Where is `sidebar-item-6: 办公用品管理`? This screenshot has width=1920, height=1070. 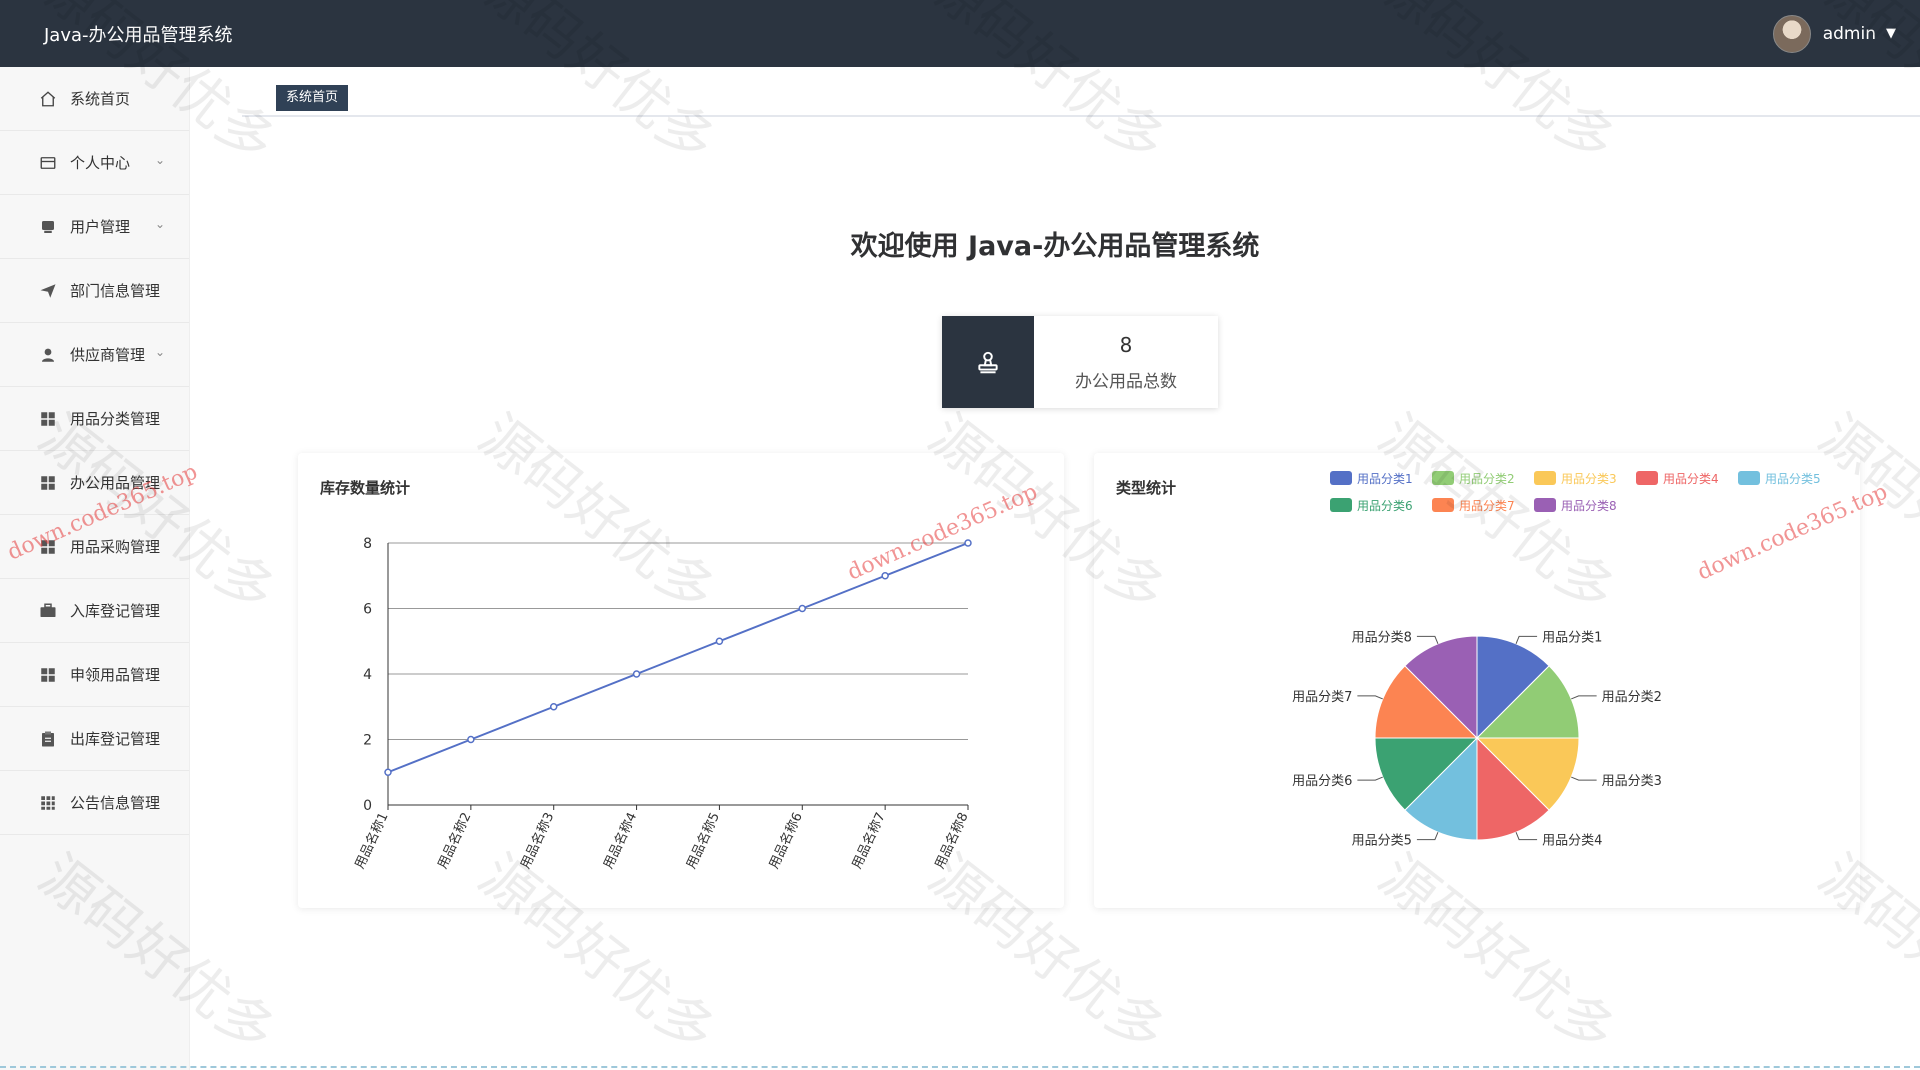
sidebar-item-6: 办公用品管理 is located at coordinates (94, 483).